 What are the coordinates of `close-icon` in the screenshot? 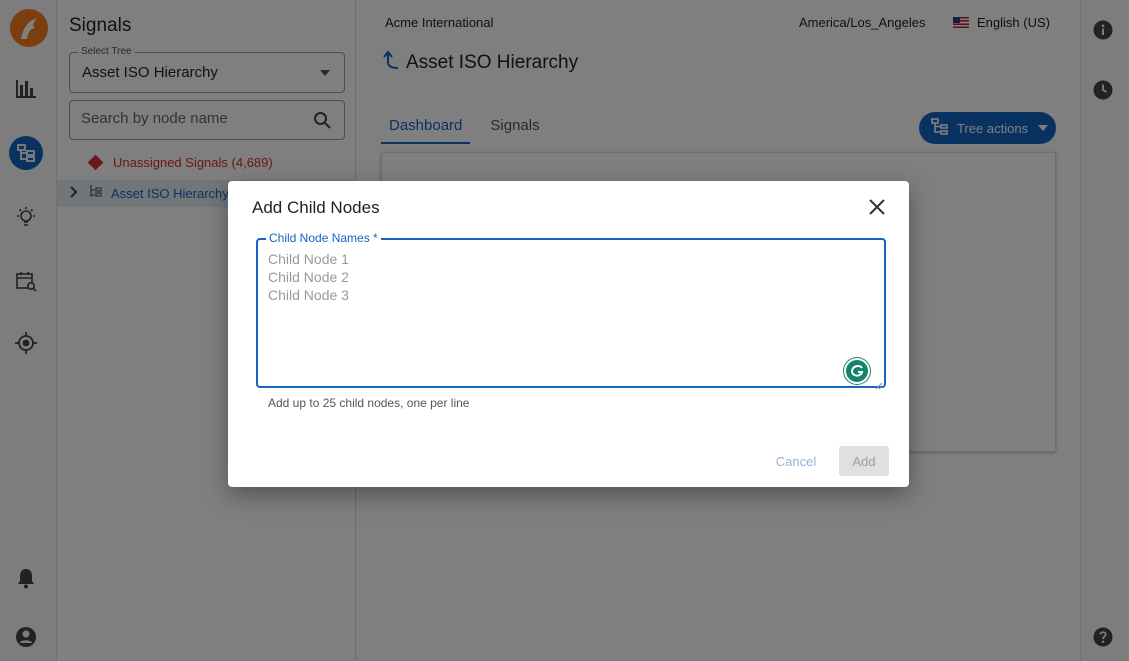 It's located at (877, 207).